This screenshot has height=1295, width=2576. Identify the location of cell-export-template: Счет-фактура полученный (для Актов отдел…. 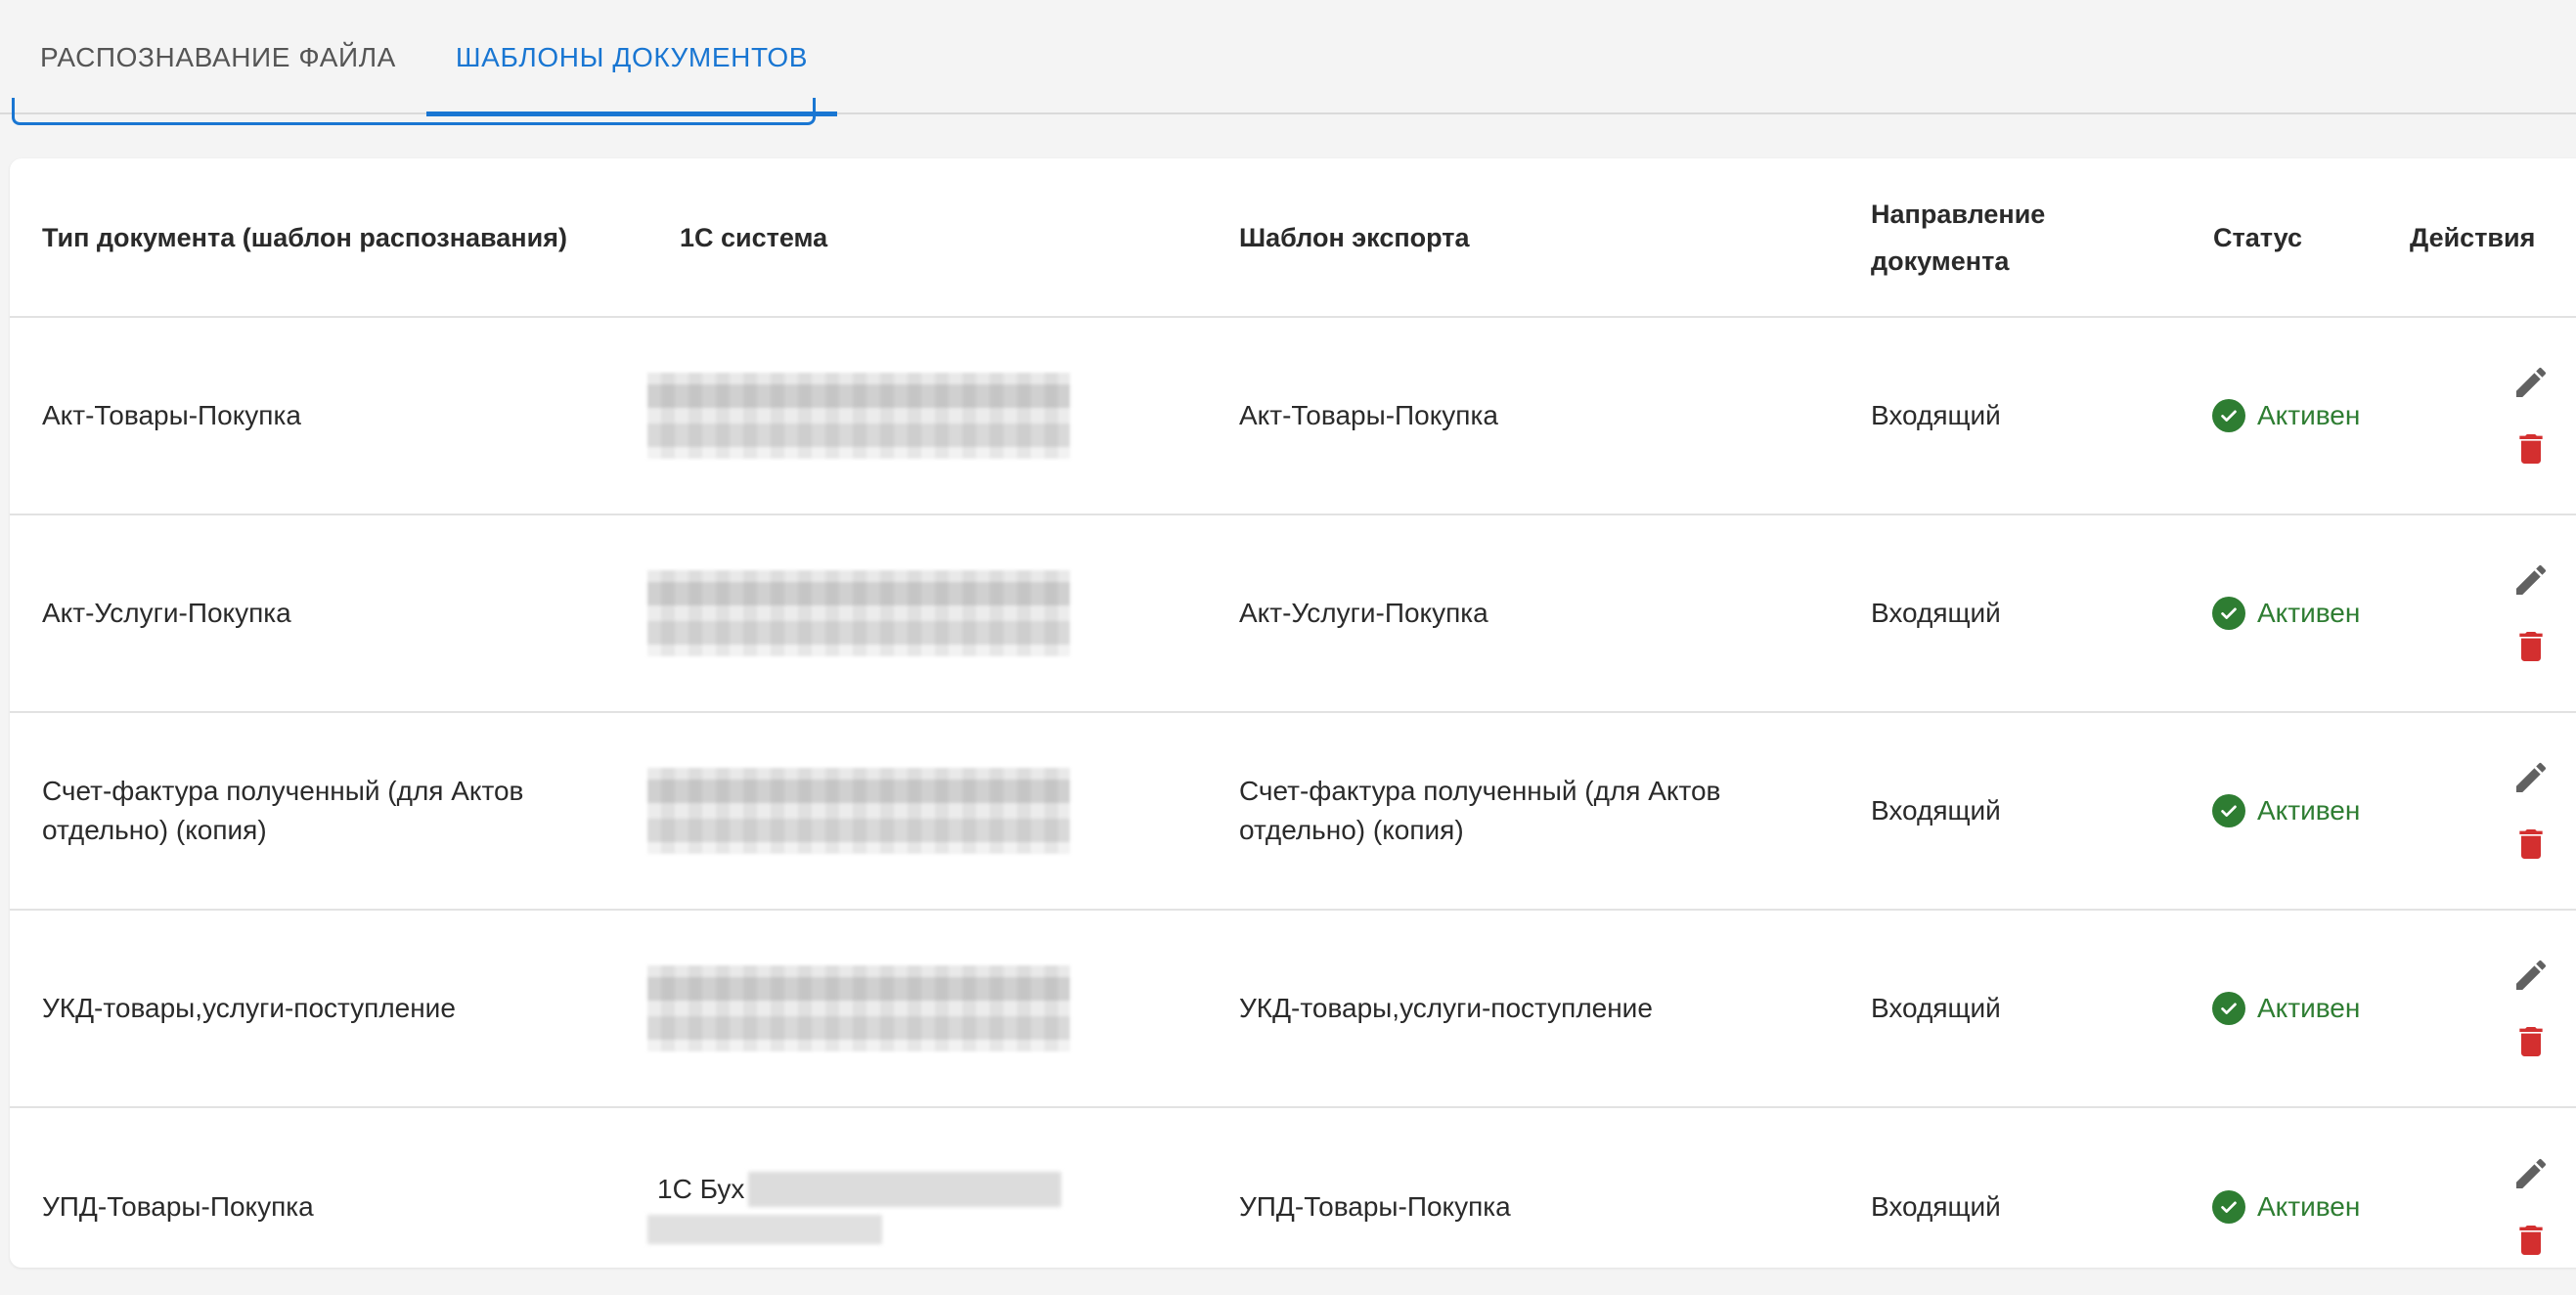
(1523, 812).